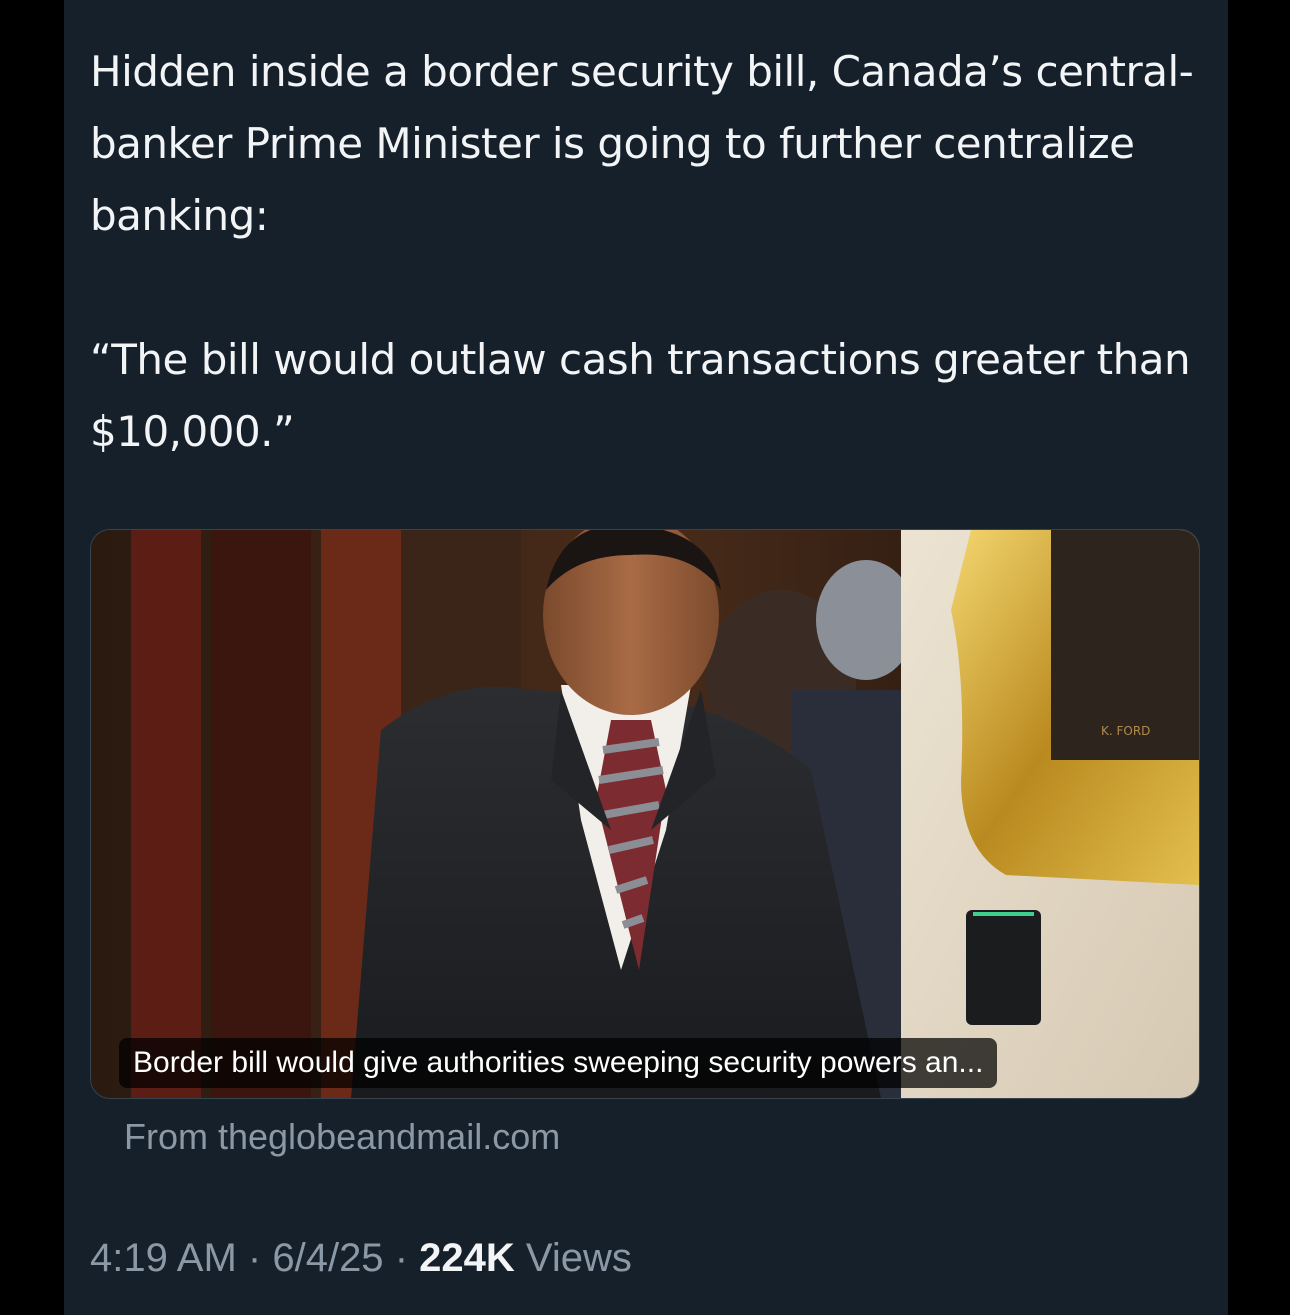  Describe the element at coordinates (1125, 731) in the screenshot. I see `frame-plaque-text: K. FORD` at that location.